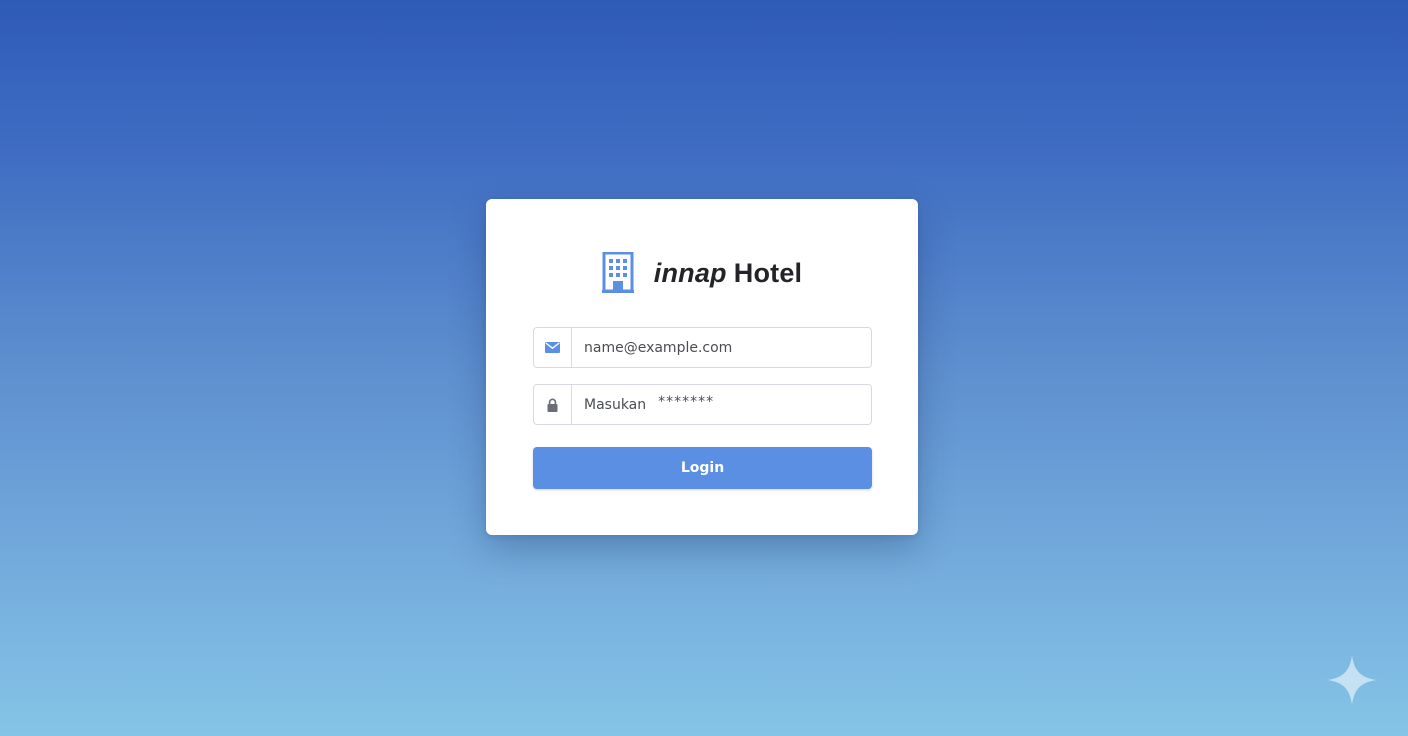  What do you see at coordinates (553, 404) in the screenshot?
I see `lock-icon` at bounding box center [553, 404].